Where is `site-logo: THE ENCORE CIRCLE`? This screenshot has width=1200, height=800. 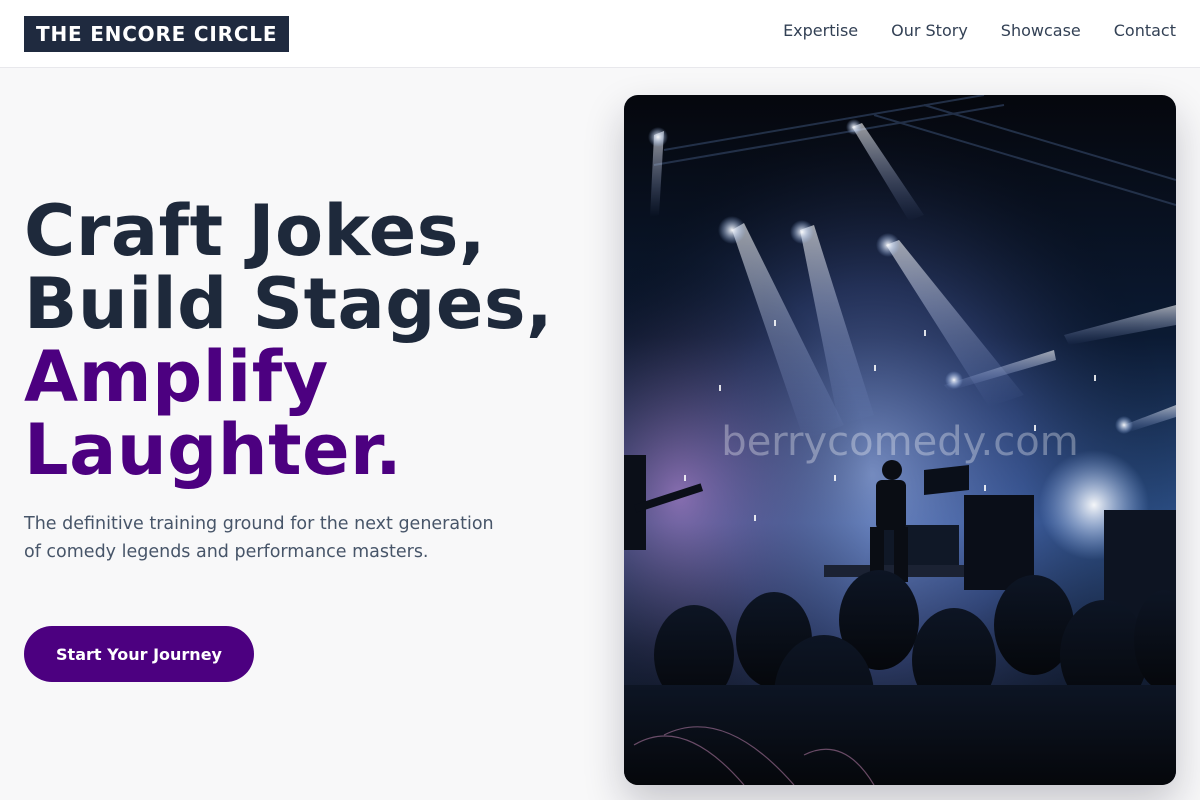
site-logo: THE ENCORE CIRCLE is located at coordinates (157, 34).